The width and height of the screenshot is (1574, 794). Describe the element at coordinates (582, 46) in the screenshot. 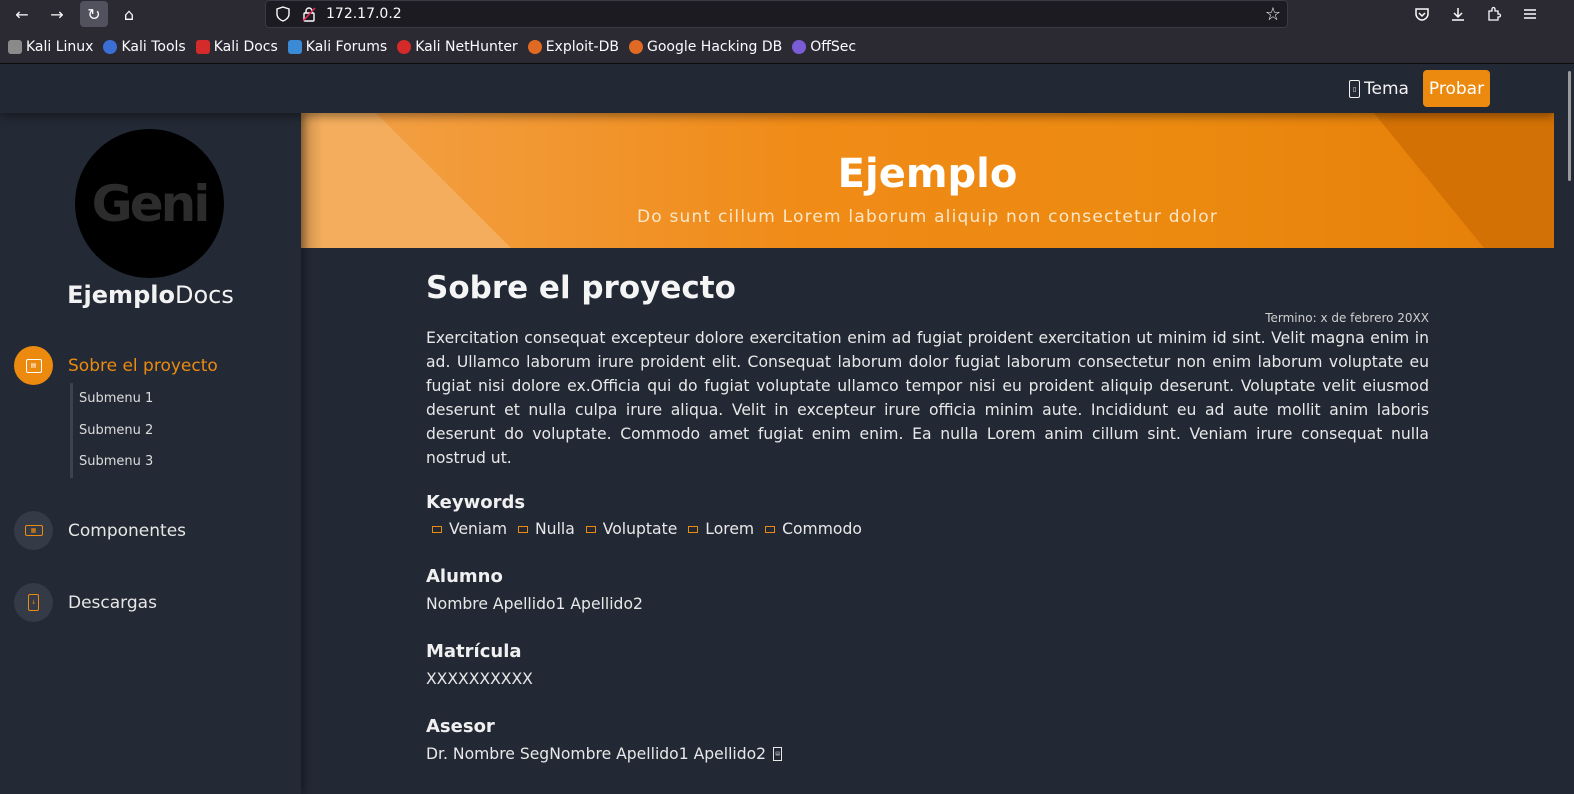

I see `bookmark-label: Exploit-DB` at that location.